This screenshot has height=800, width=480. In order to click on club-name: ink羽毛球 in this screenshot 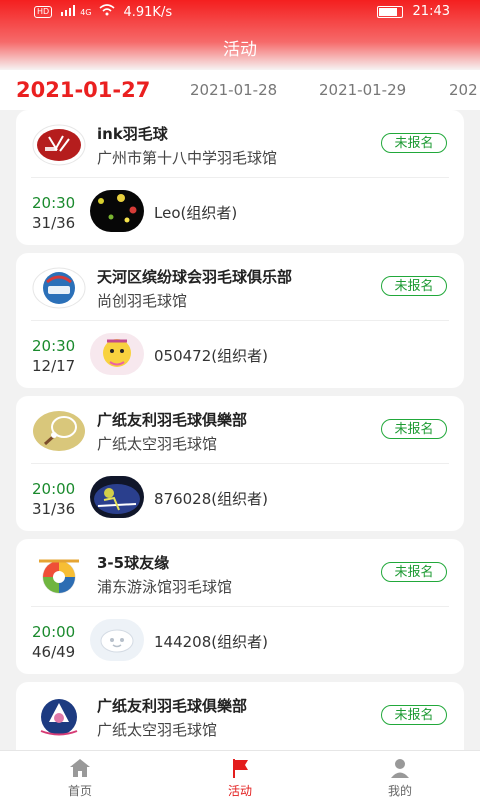, I will do `click(132, 134)`.